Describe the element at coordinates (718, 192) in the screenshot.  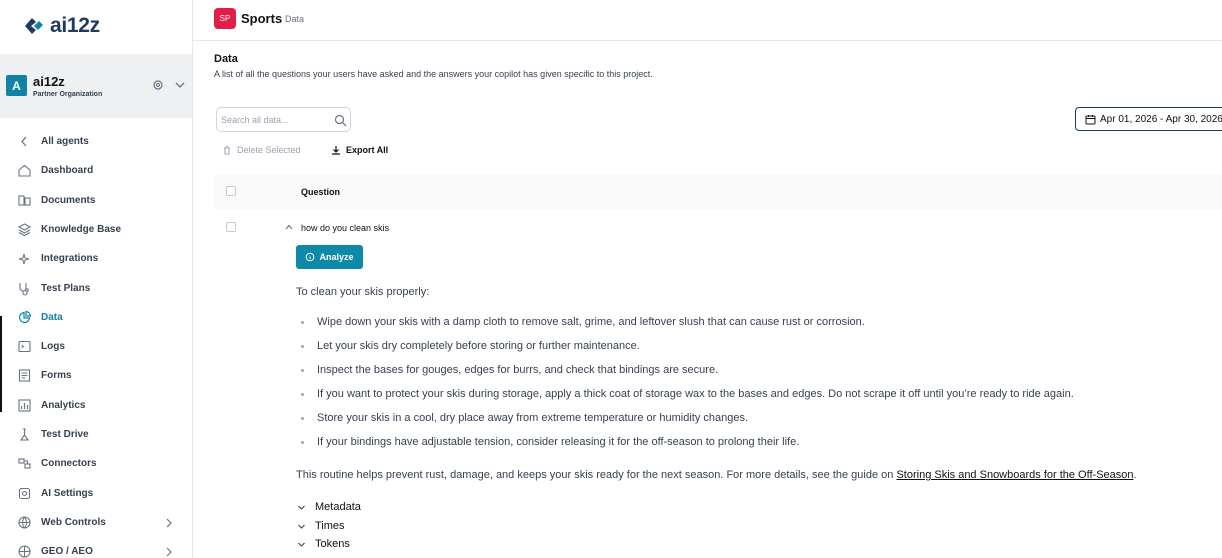
I see `table-header: Question` at that location.